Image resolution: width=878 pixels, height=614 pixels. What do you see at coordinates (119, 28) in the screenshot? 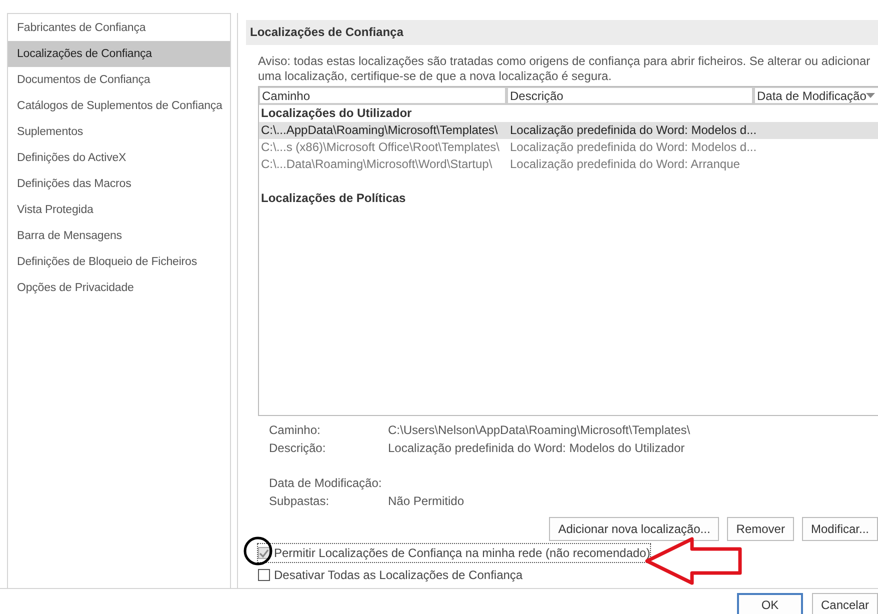
I see `sidebar-item: Fabricantes de Confiança` at bounding box center [119, 28].